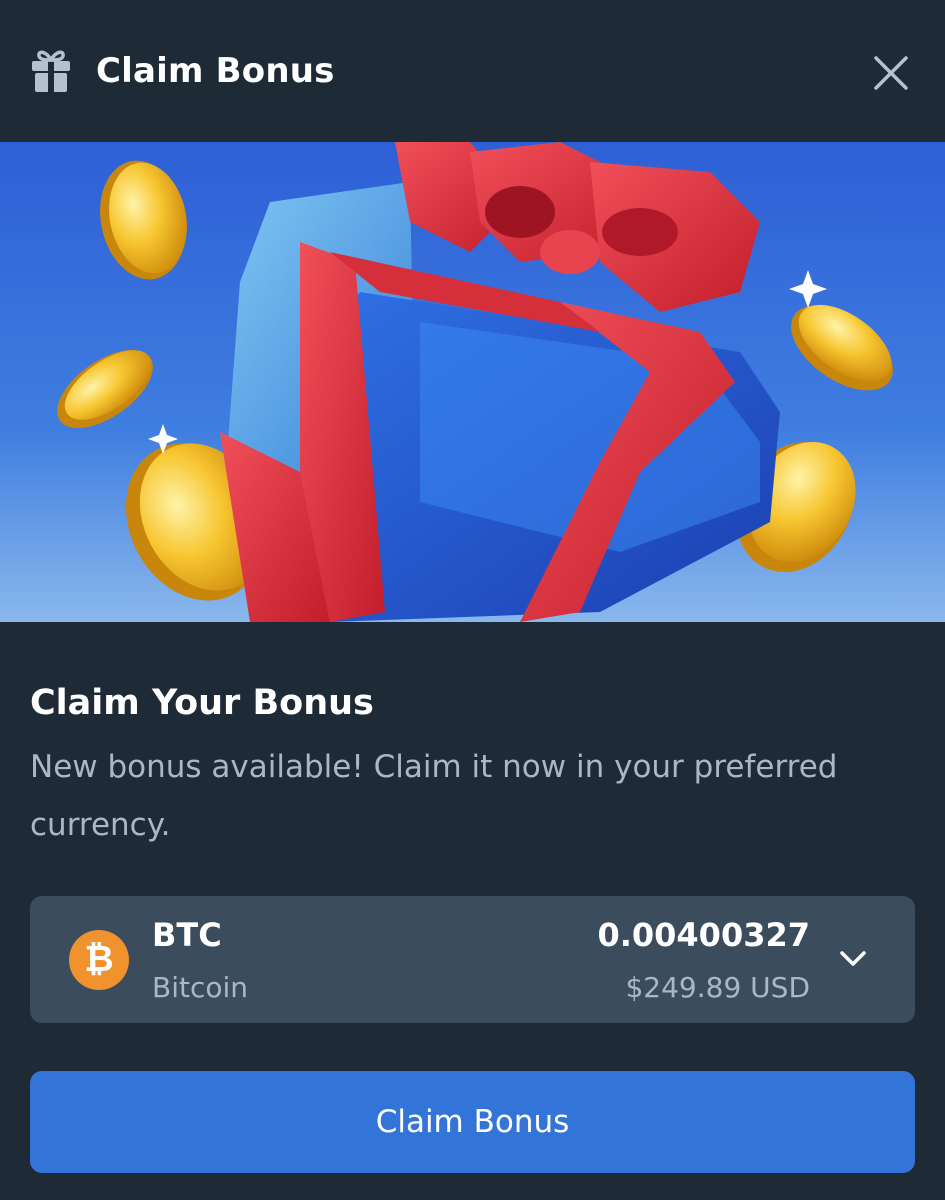 This screenshot has width=945, height=1200. What do you see at coordinates (215, 71) in the screenshot?
I see `modal-title: Claim Bonus` at bounding box center [215, 71].